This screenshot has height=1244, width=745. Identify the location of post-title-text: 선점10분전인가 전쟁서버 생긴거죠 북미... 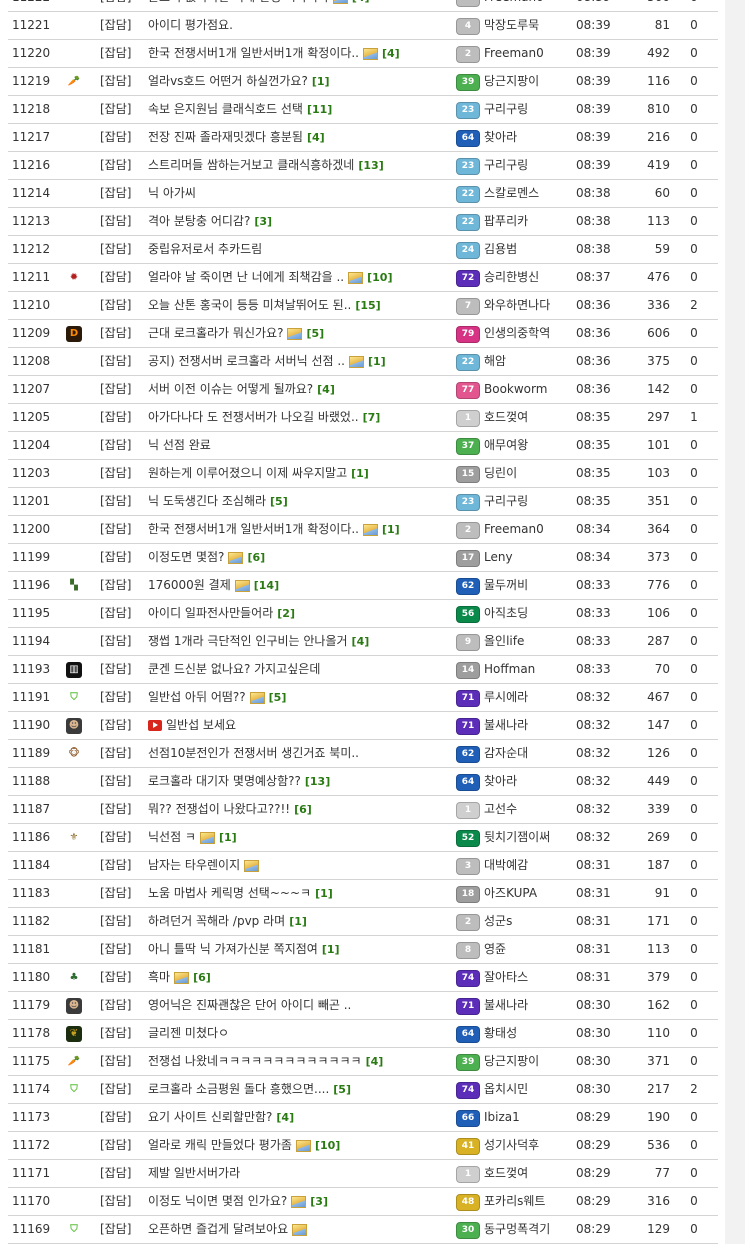
(253, 753).